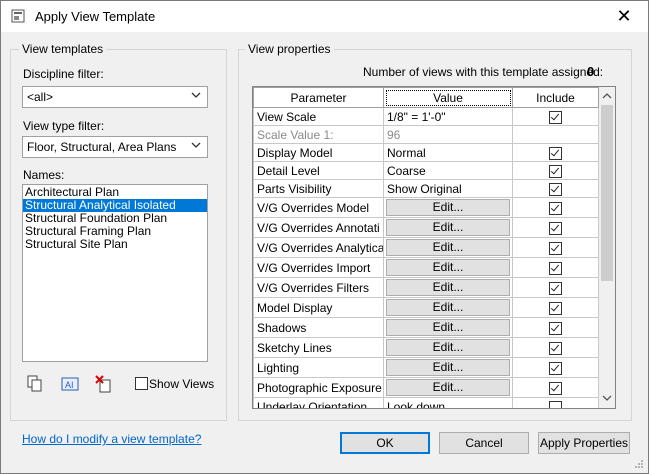 Image resolution: width=649 pixels, height=474 pixels. Describe the element at coordinates (318, 287) in the screenshot. I see `parameter-cell: V/G Overrides Filters` at that location.